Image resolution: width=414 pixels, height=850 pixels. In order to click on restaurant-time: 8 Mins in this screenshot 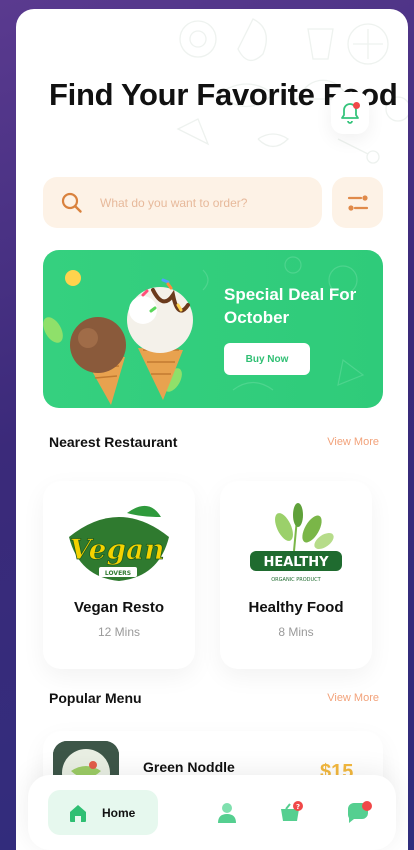, I will do `click(296, 632)`.